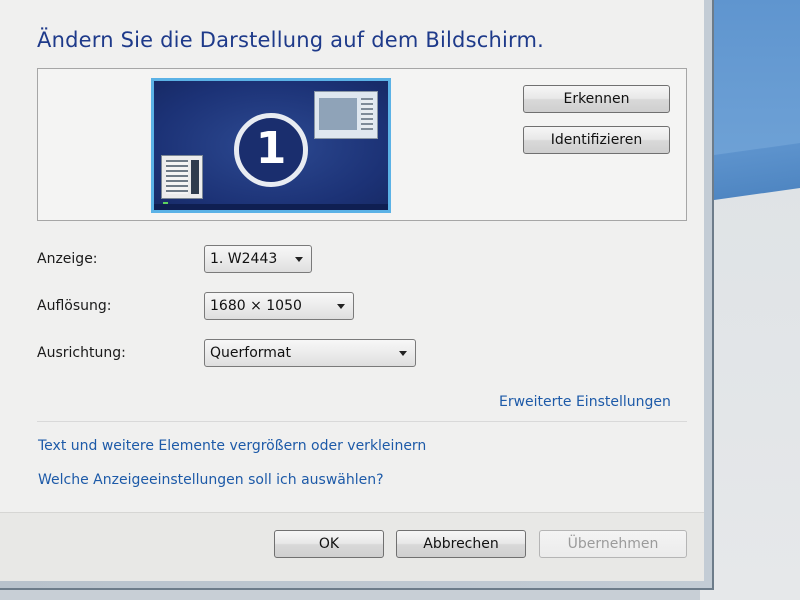  What do you see at coordinates (750, 300) in the screenshot?
I see `desktop-background` at bounding box center [750, 300].